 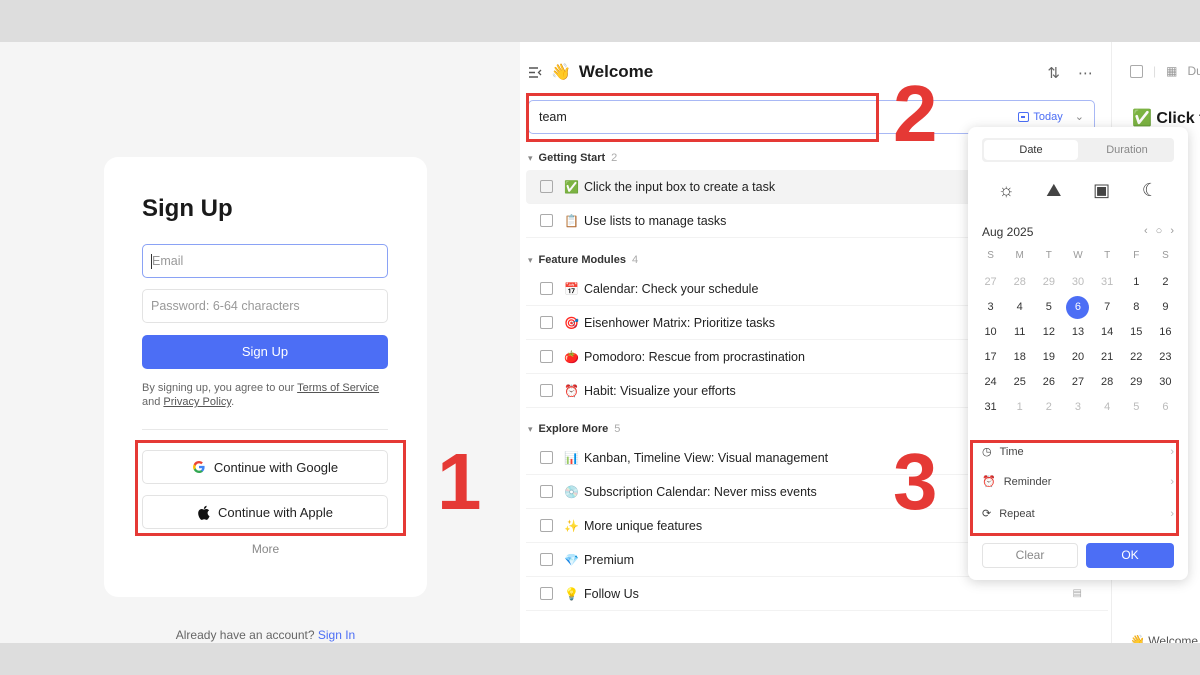 I want to click on calendar-day: 19, so click(x=1048, y=357).